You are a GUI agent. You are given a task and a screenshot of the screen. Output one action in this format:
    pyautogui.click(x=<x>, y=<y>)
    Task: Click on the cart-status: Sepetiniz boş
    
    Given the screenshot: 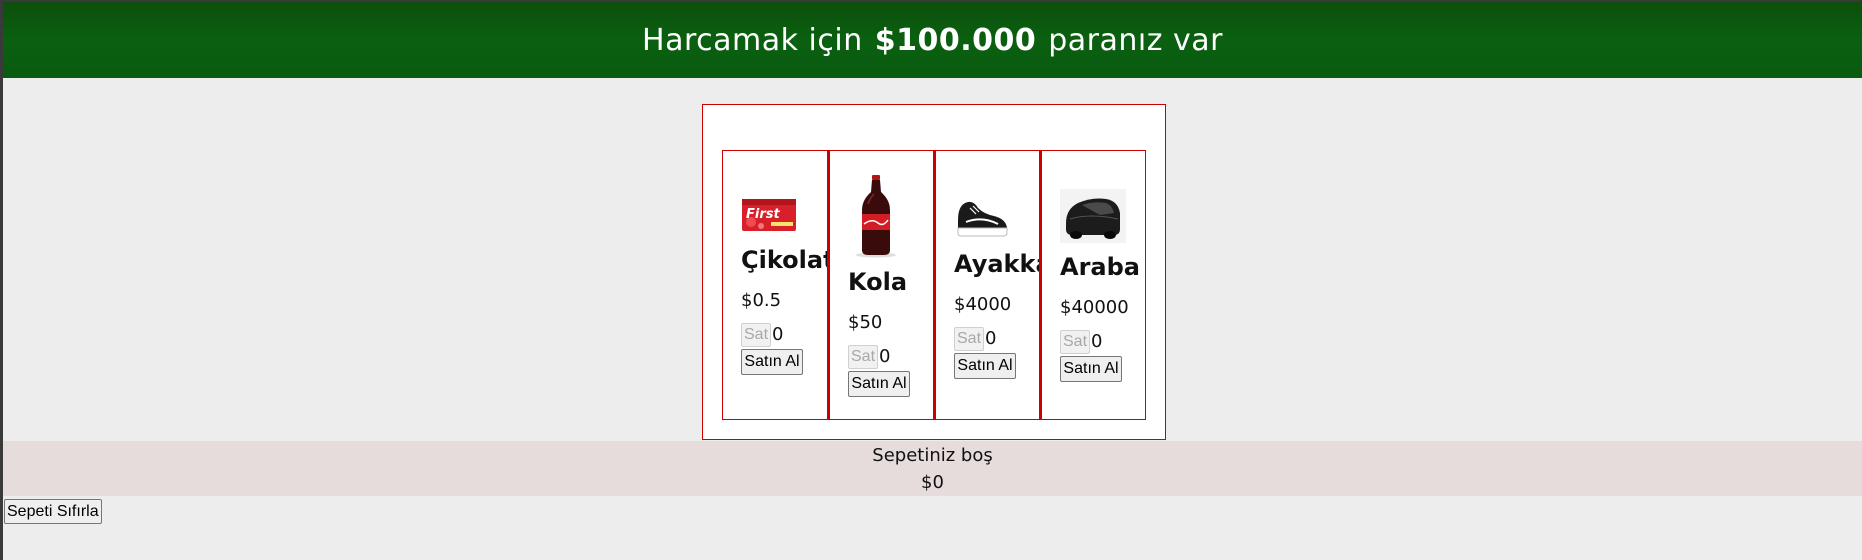 What is the action you would take?
    pyautogui.click(x=932, y=455)
    